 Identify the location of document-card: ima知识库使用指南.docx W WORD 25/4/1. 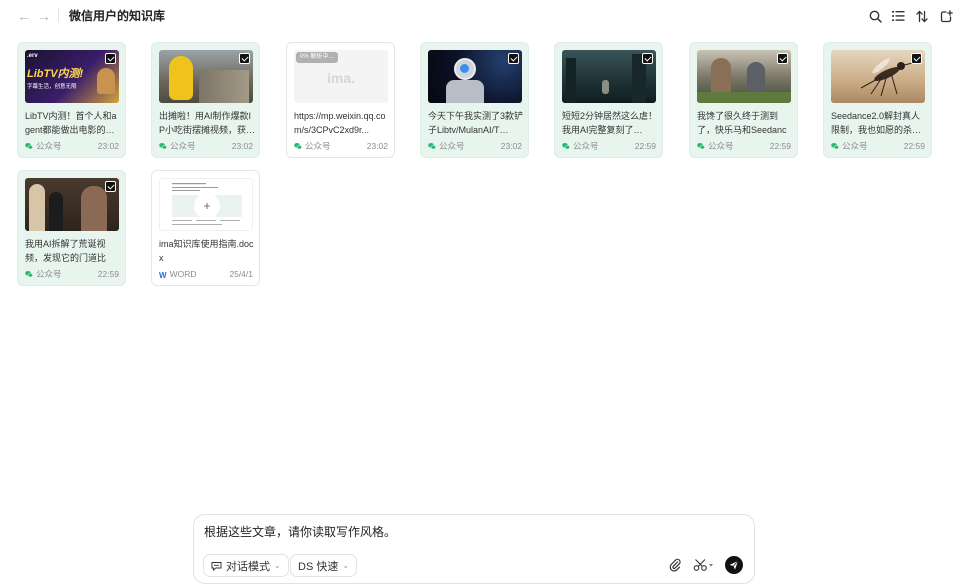
(205, 228).